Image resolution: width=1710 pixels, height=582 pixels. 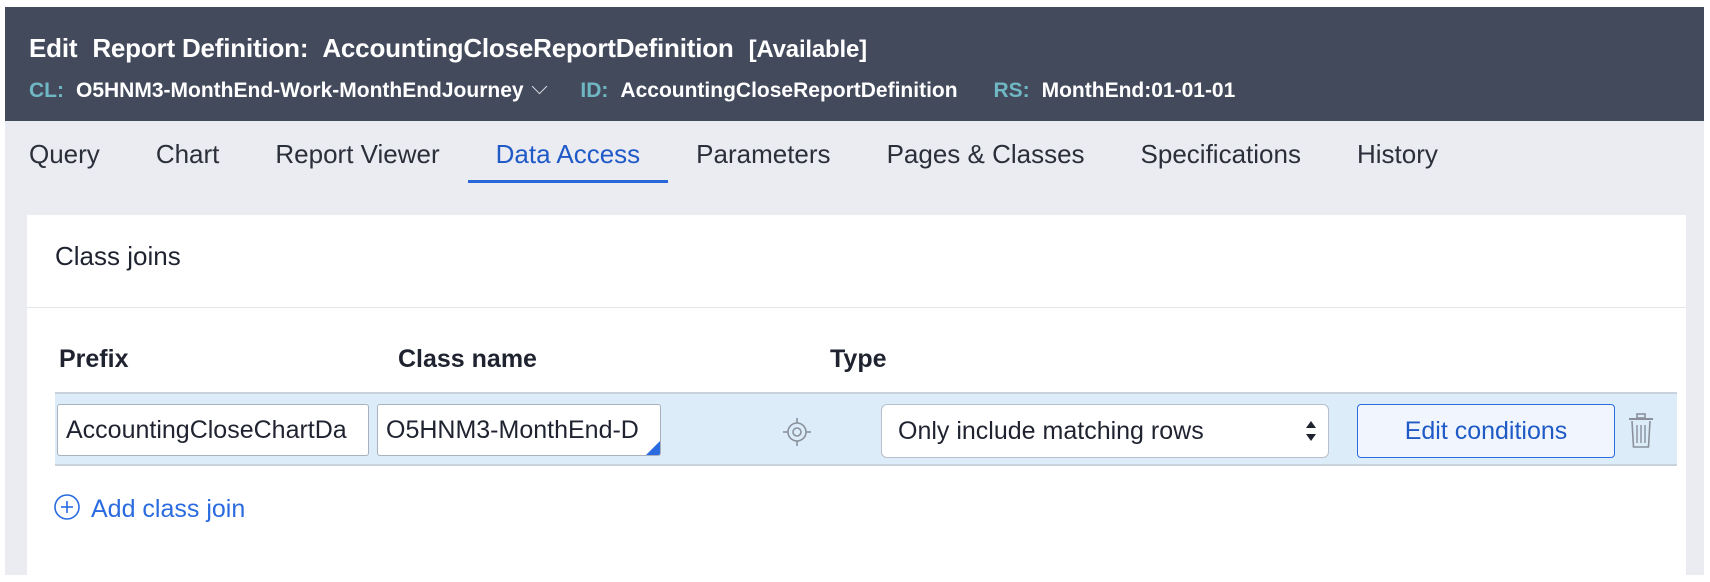 I want to click on class-name-input: O5HNM3-MonthEnd-D, so click(x=519, y=430).